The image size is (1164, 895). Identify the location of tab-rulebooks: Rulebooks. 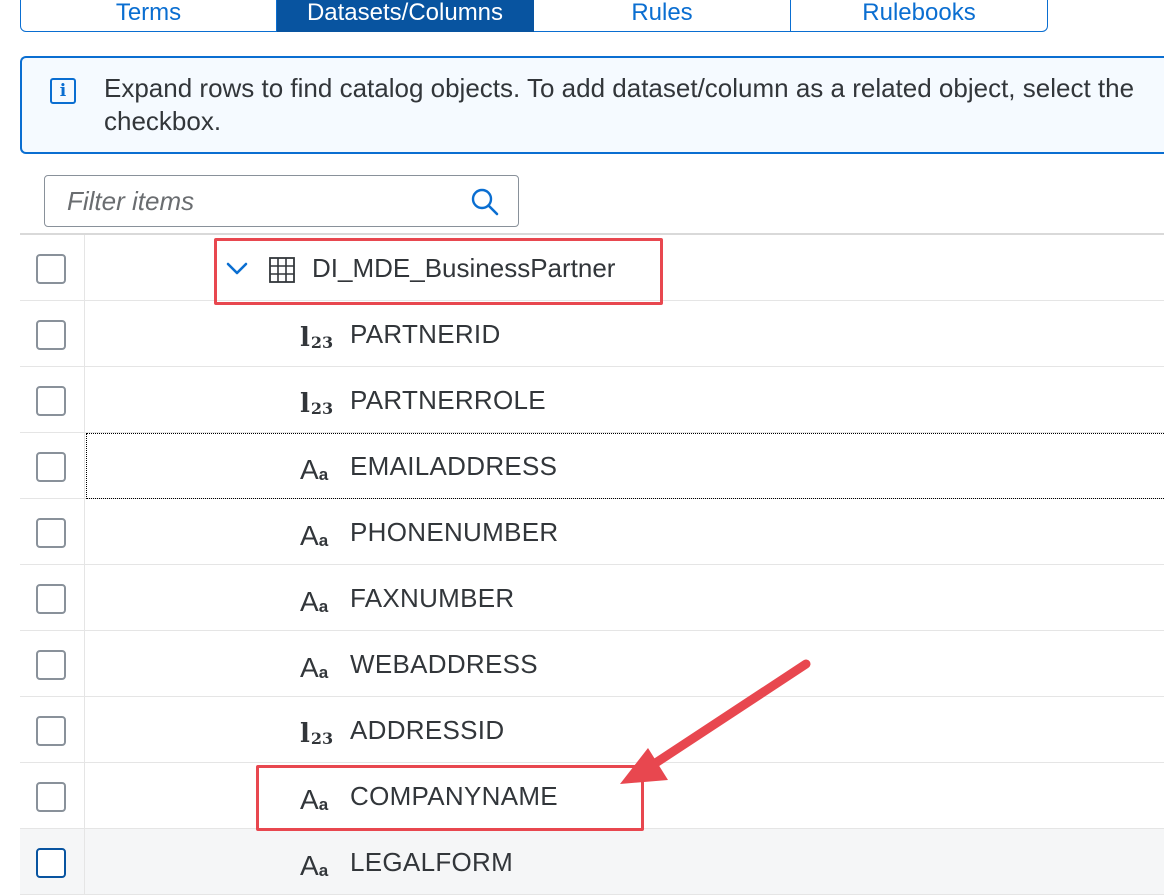
(919, 16).